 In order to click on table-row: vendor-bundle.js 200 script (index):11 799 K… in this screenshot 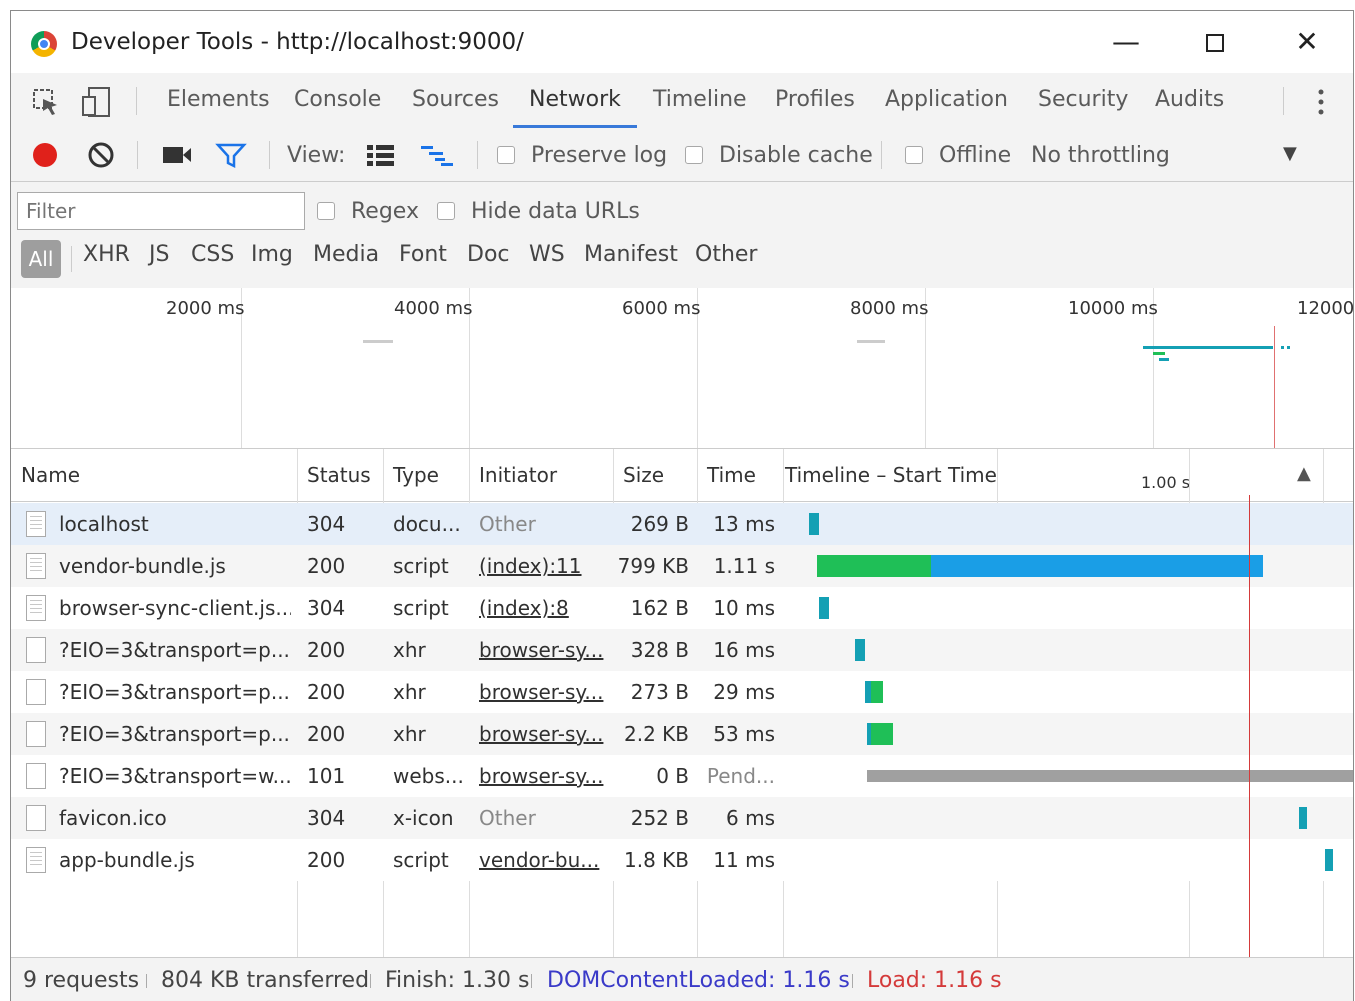, I will do `click(682, 566)`.